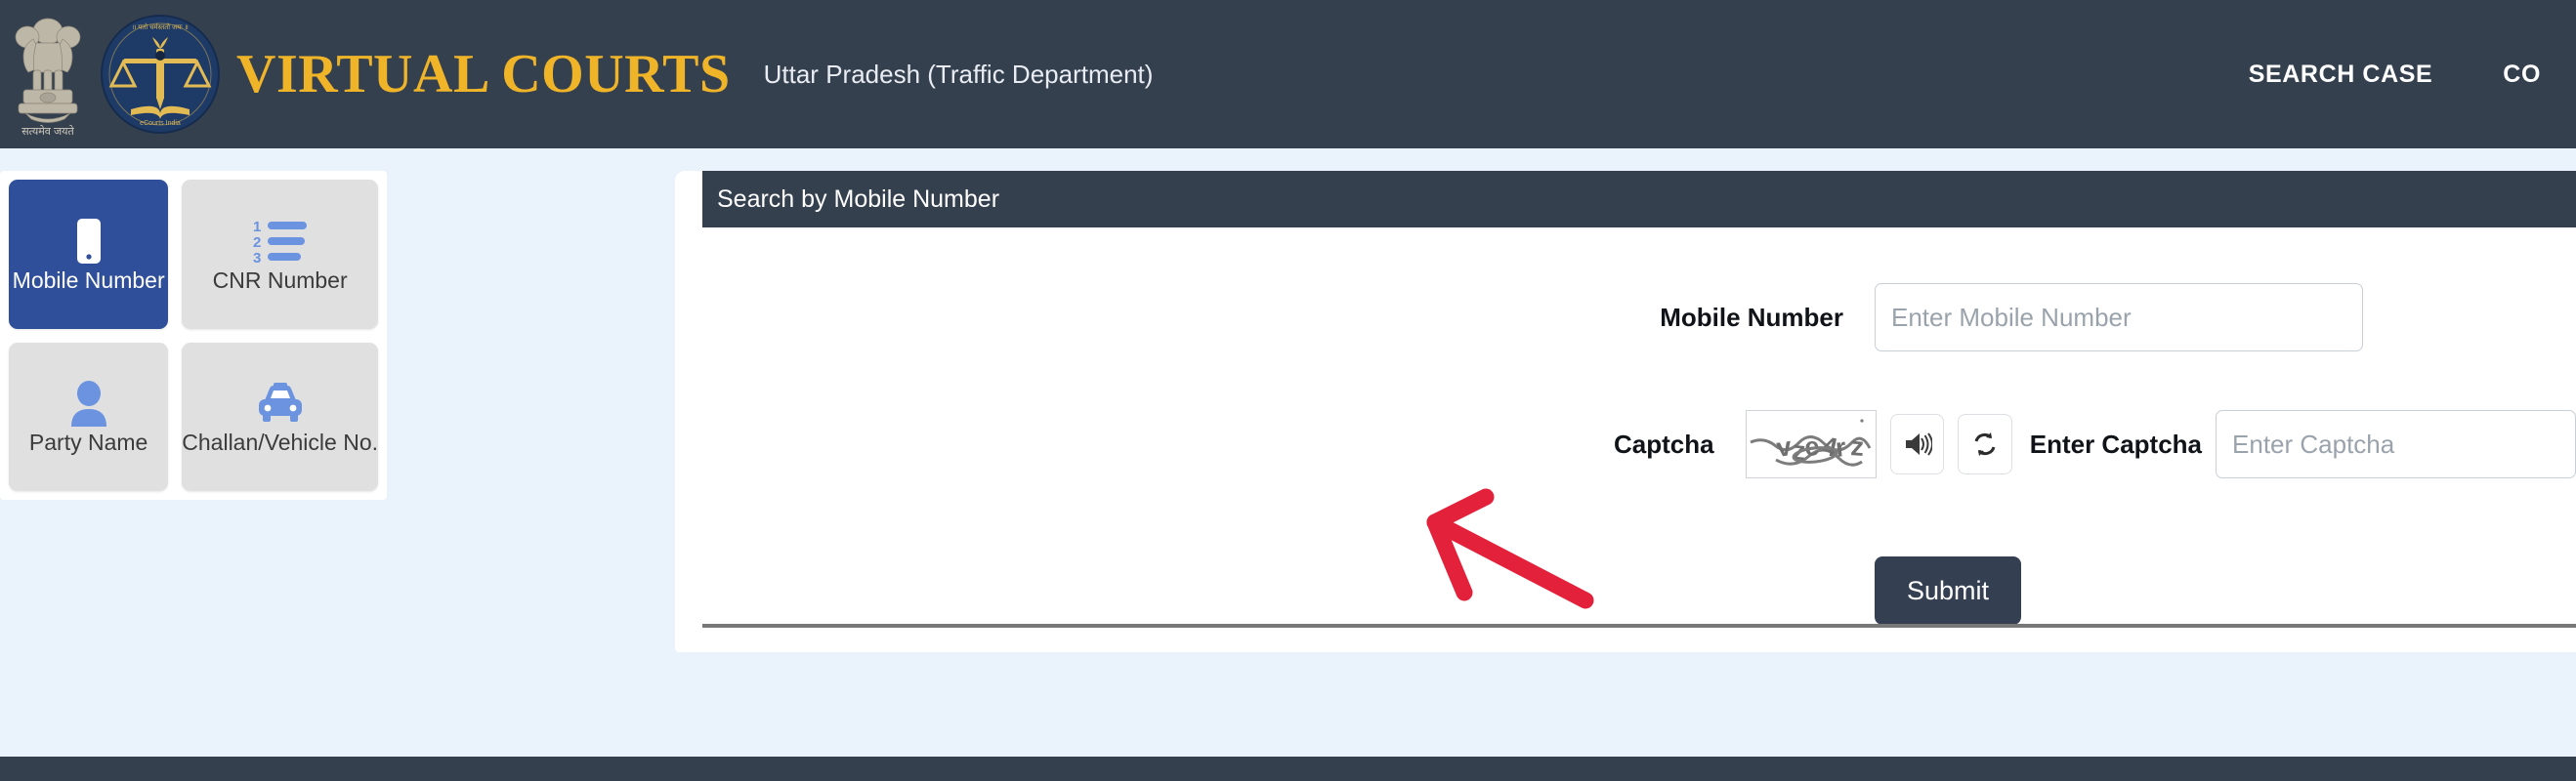 The image size is (2576, 781). I want to click on svg-text: सत्यमेव जयते, so click(47, 131).